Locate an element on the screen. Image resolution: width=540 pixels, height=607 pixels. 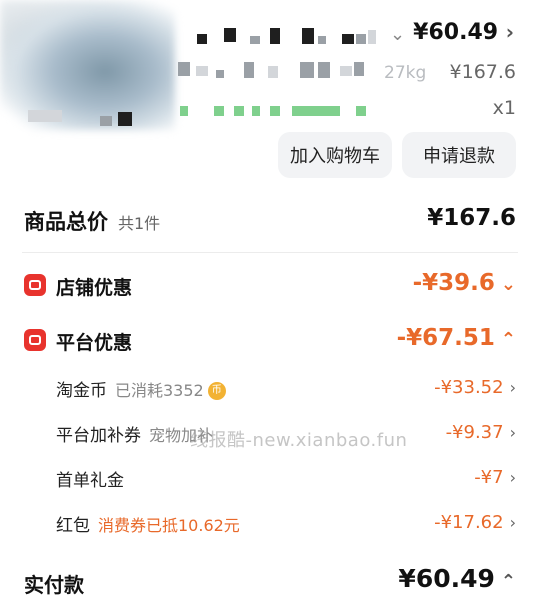
sub-item-label: 首单礼金 is located at coordinates (90, 481).